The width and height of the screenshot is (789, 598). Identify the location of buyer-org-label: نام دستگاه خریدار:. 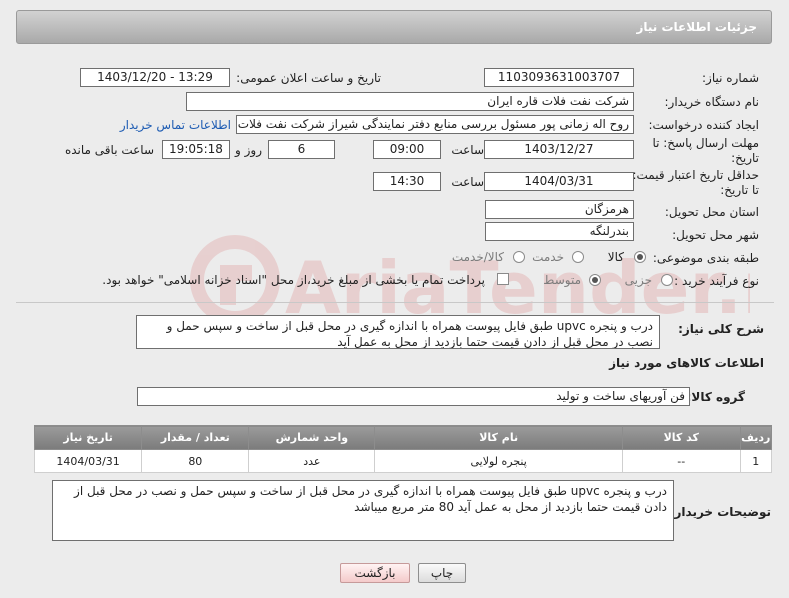
(712, 102).